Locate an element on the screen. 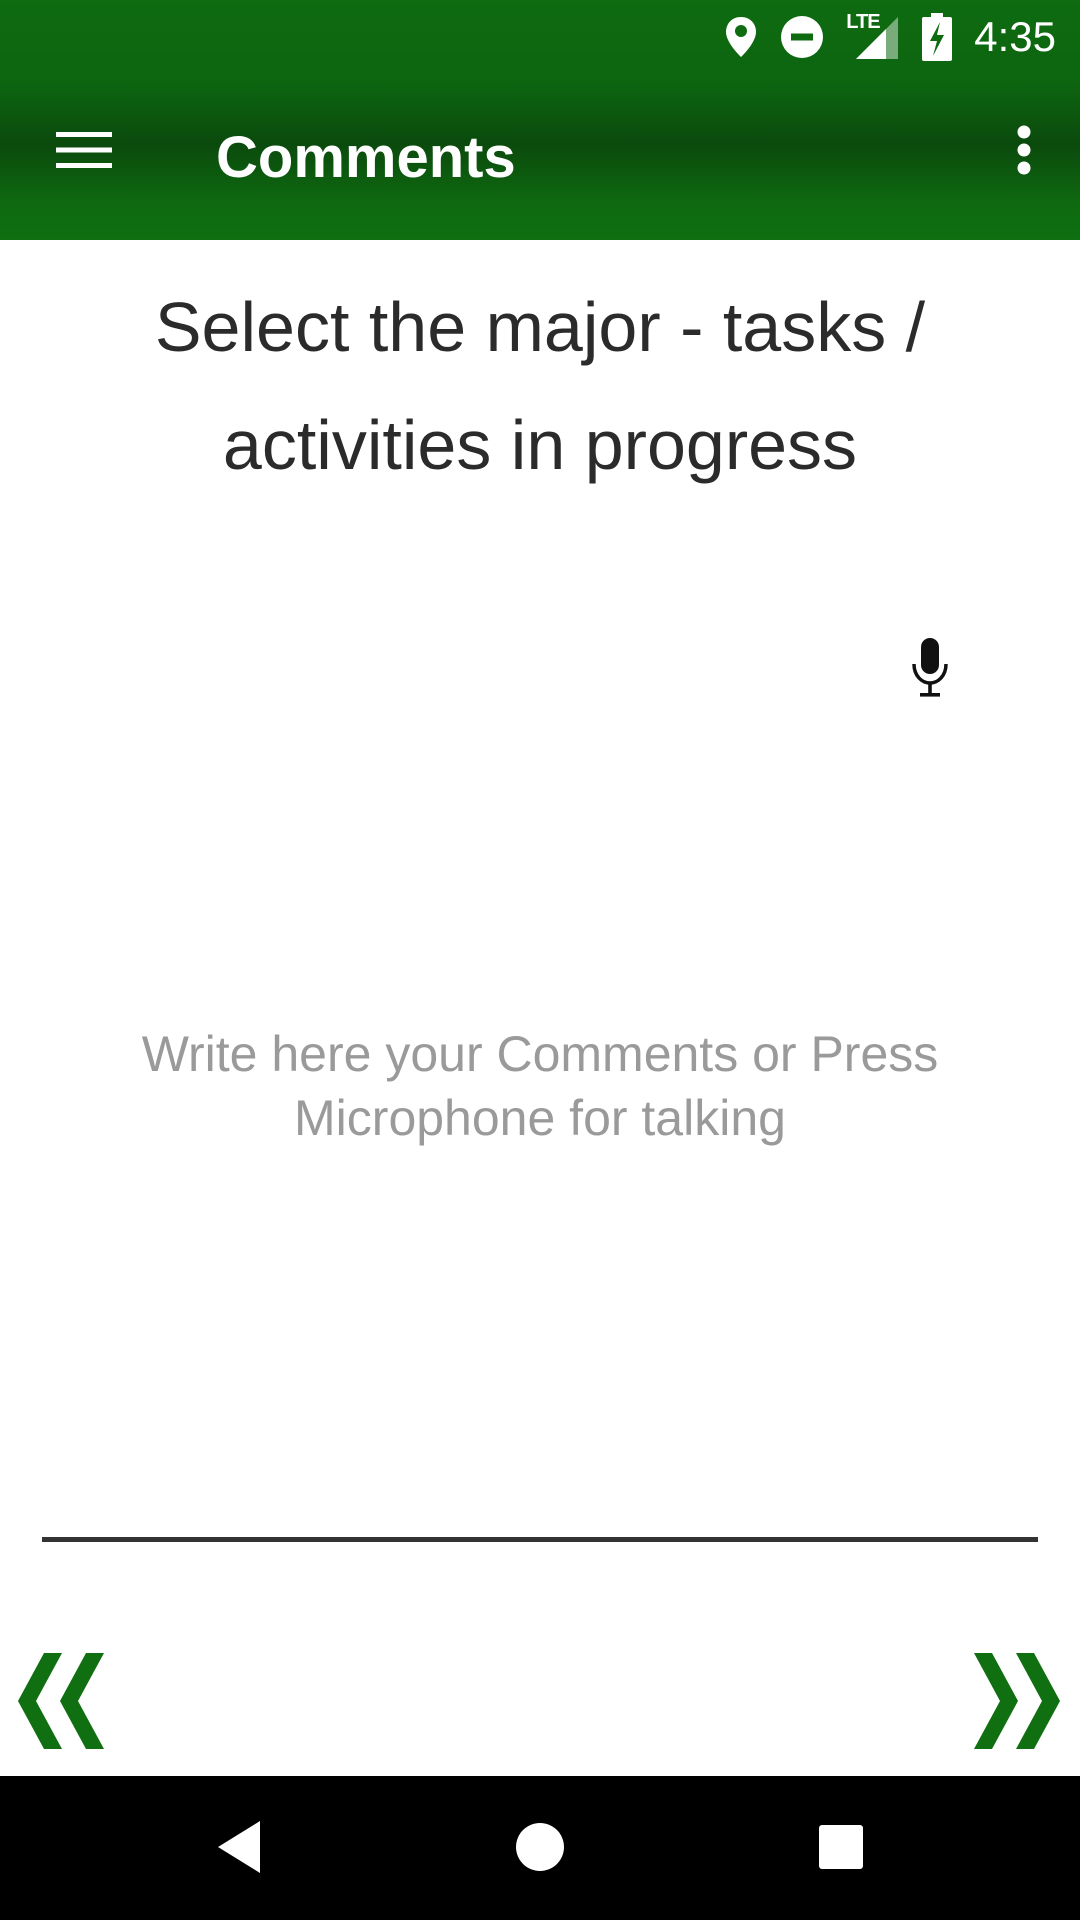  status-bar: LTE 4:35 is located at coordinates (540, 36).